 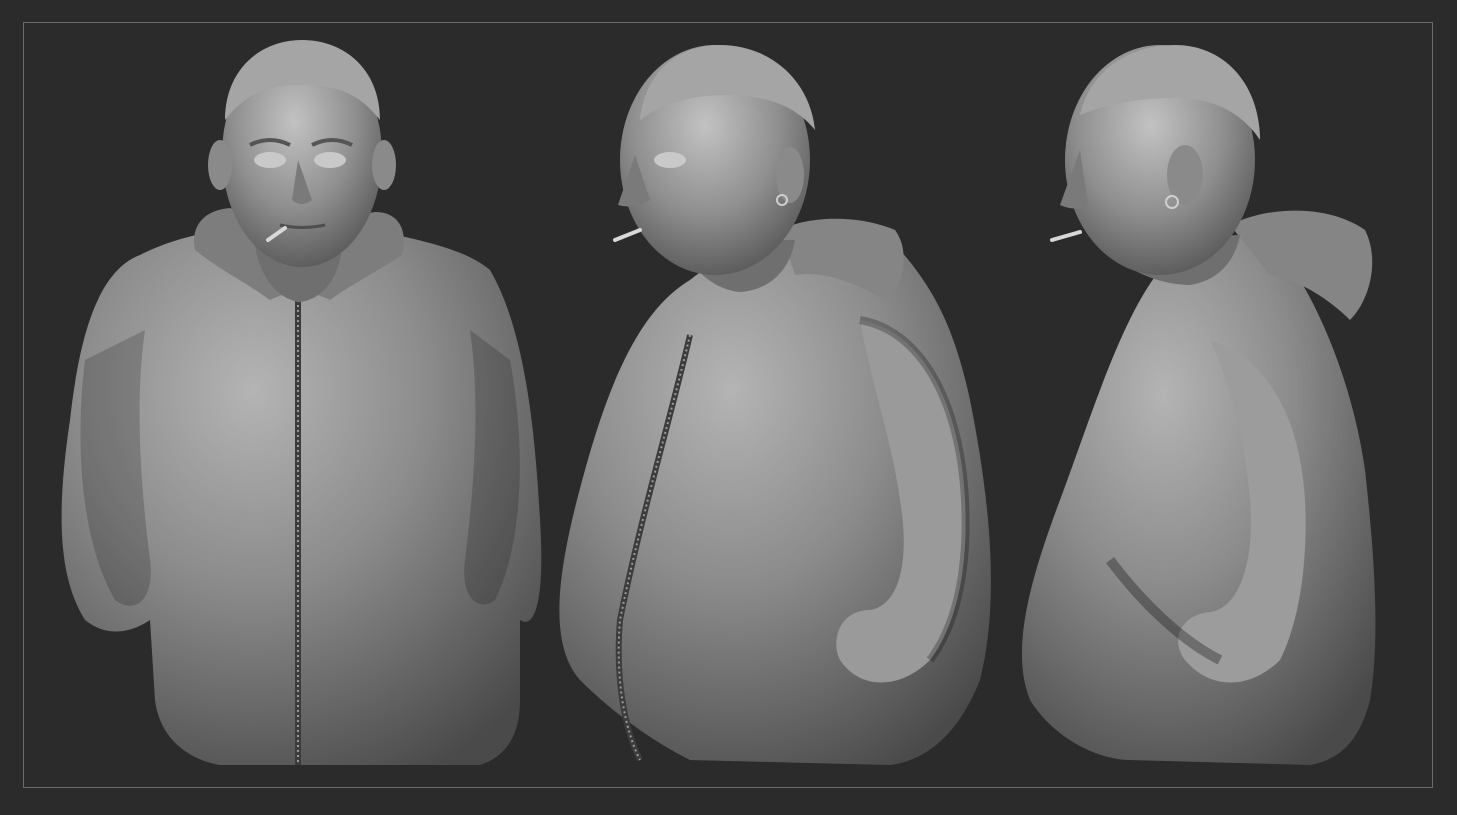 I want to click on side-cigarette, so click(x=1066, y=236).